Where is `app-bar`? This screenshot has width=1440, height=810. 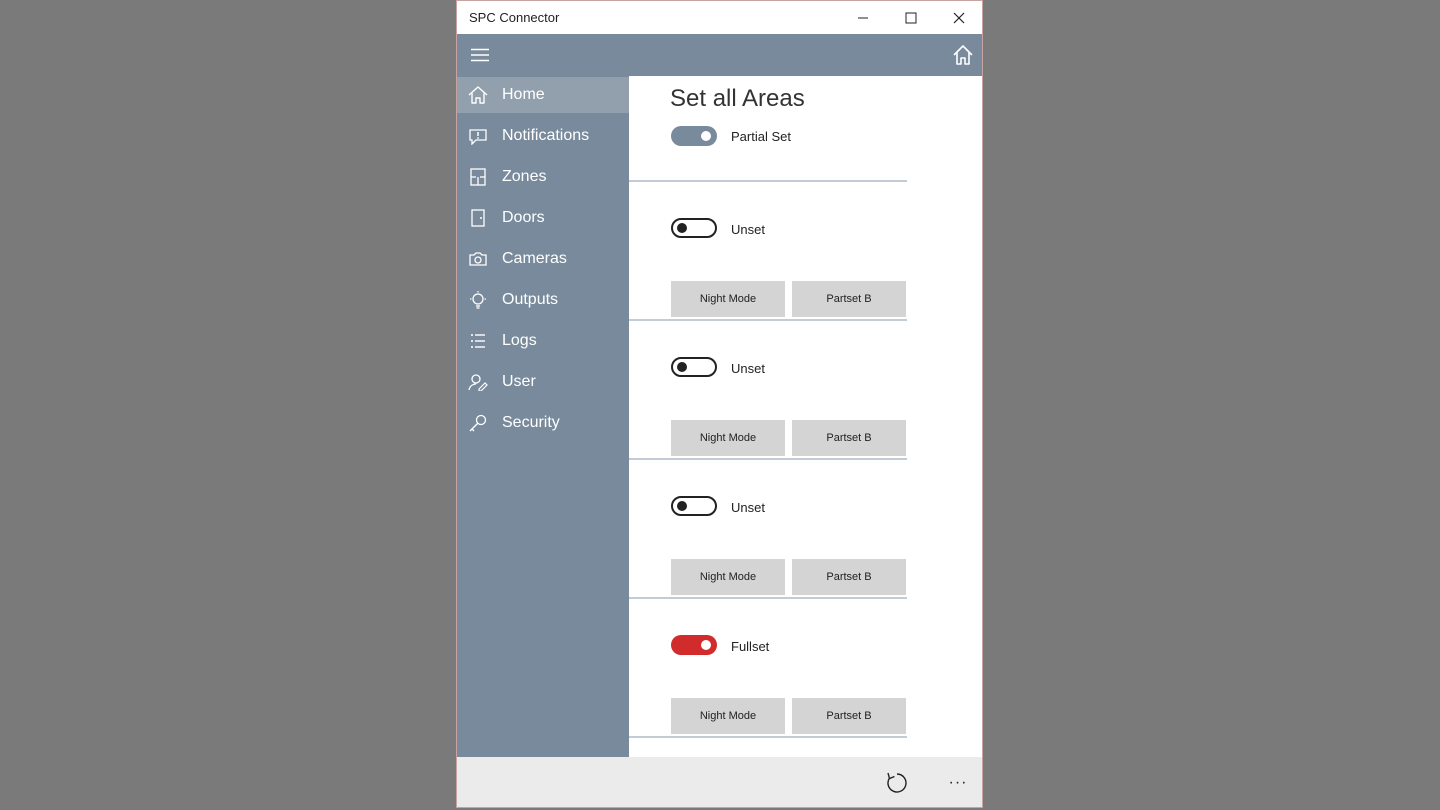 app-bar is located at coordinates (719, 55).